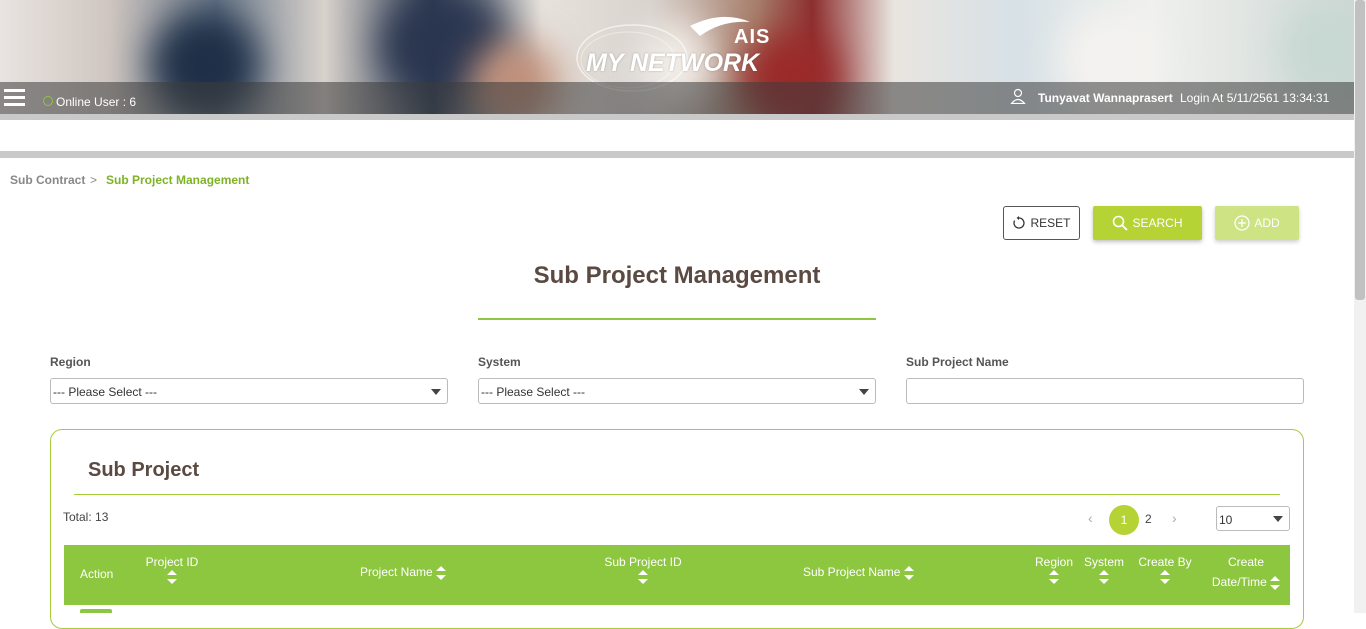 This screenshot has height=629, width=1366. Describe the element at coordinates (1018, 96) in the screenshot. I see `user-icon` at that location.